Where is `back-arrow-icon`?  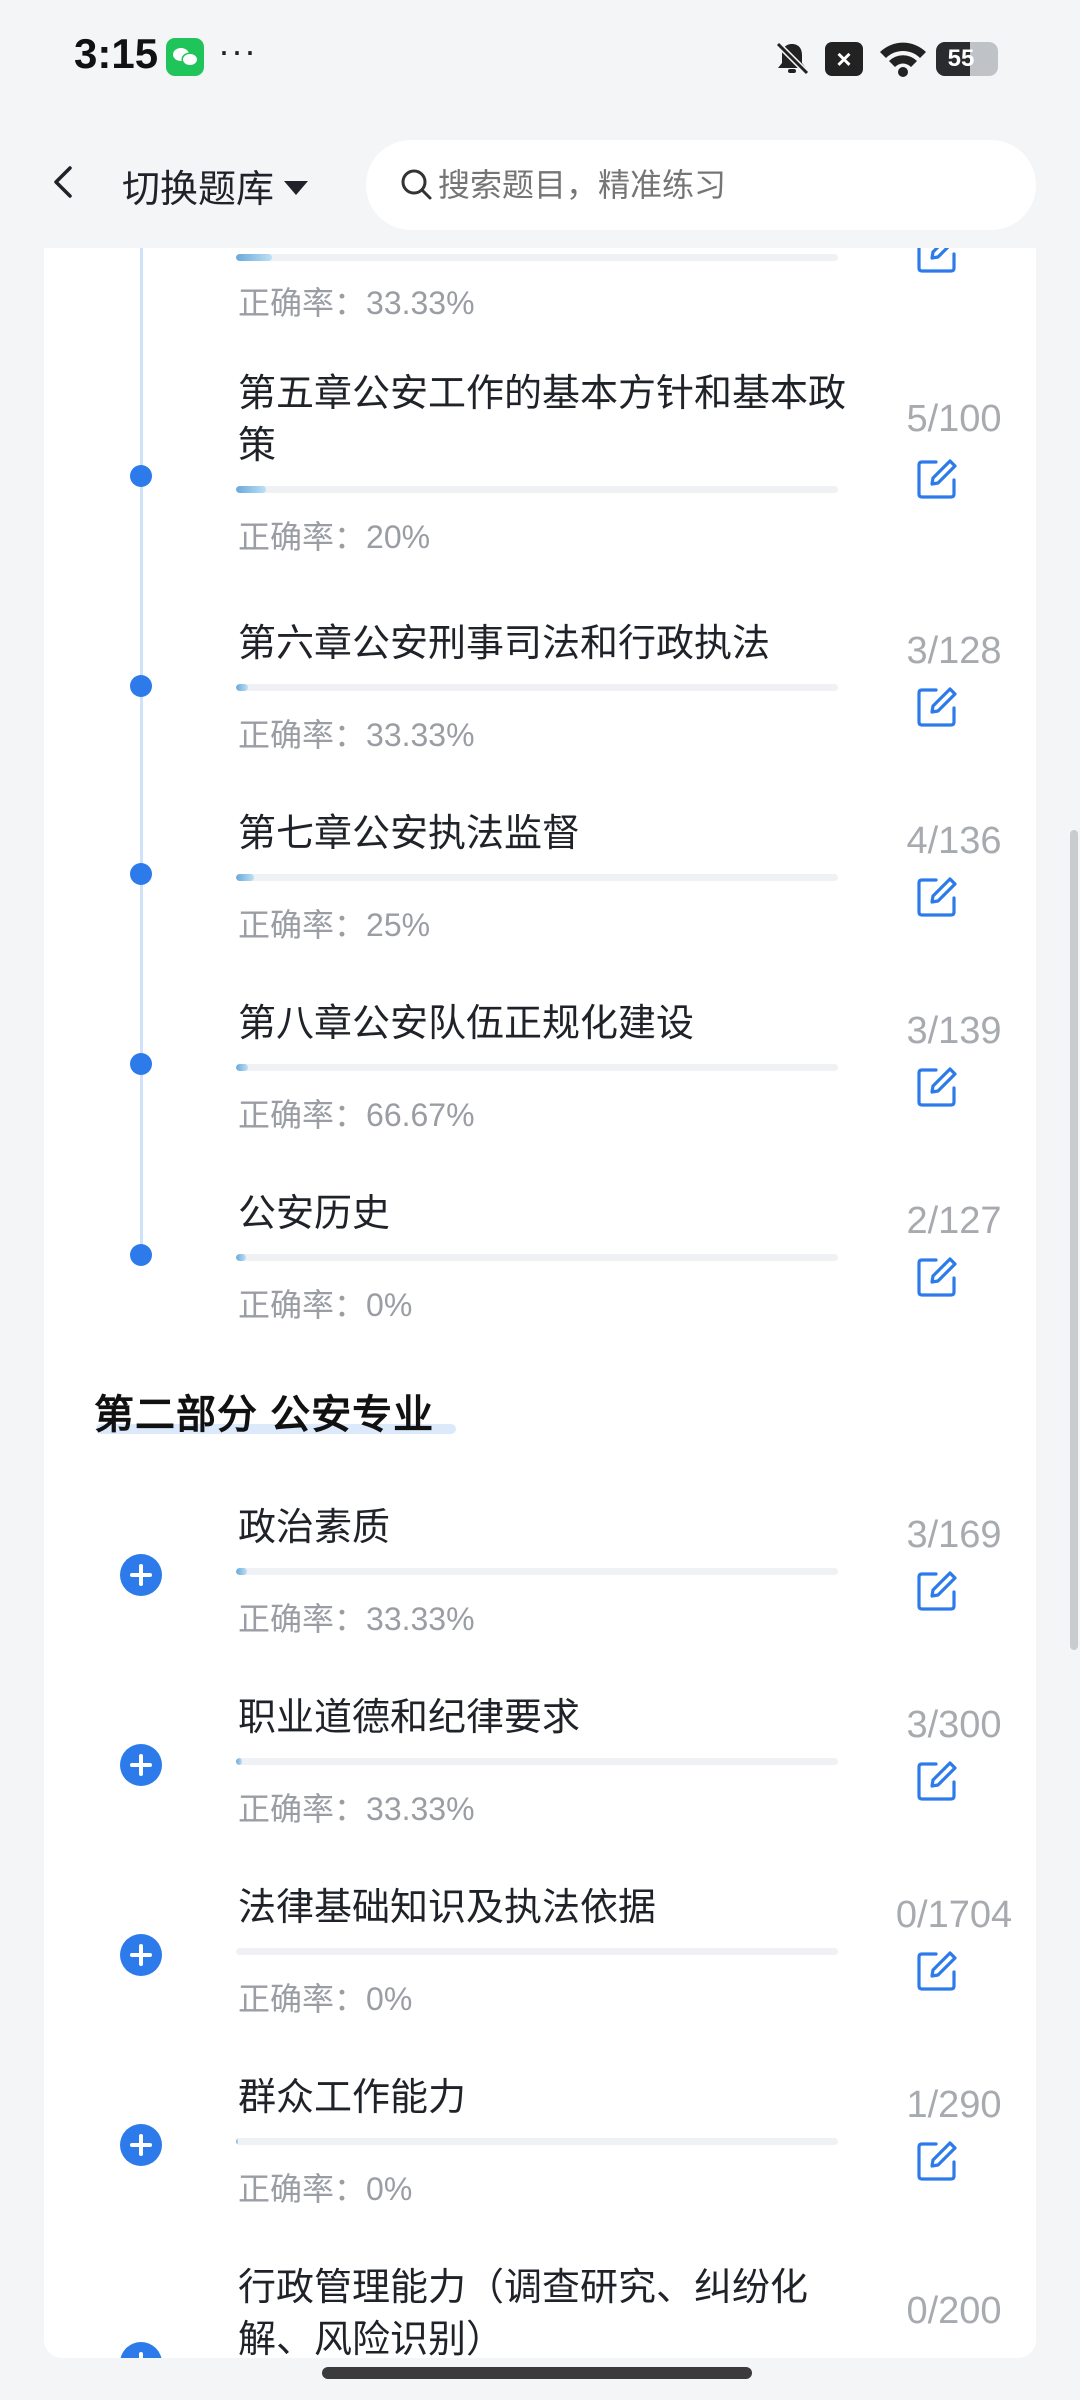
back-arrow-icon is located at coordinates (64, 182).